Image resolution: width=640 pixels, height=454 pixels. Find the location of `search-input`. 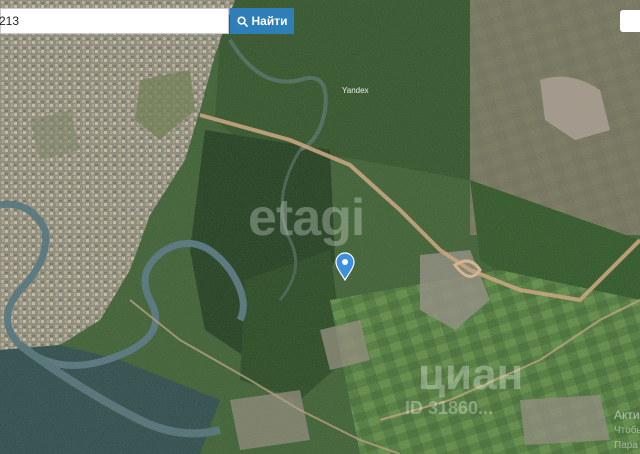

search-input is located at coordinates (113, 21).